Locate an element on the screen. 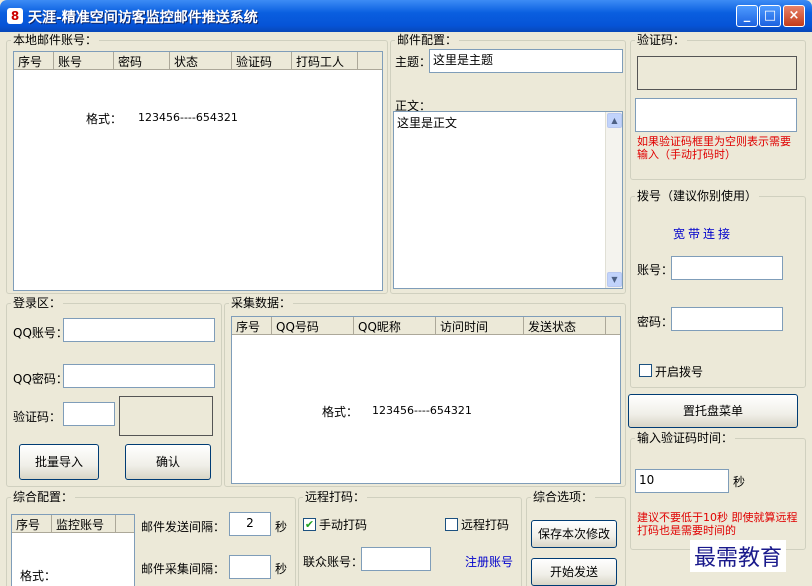 This screenshot has height=586, width=812. login-captcha-image is located at coordinates (166, 416).